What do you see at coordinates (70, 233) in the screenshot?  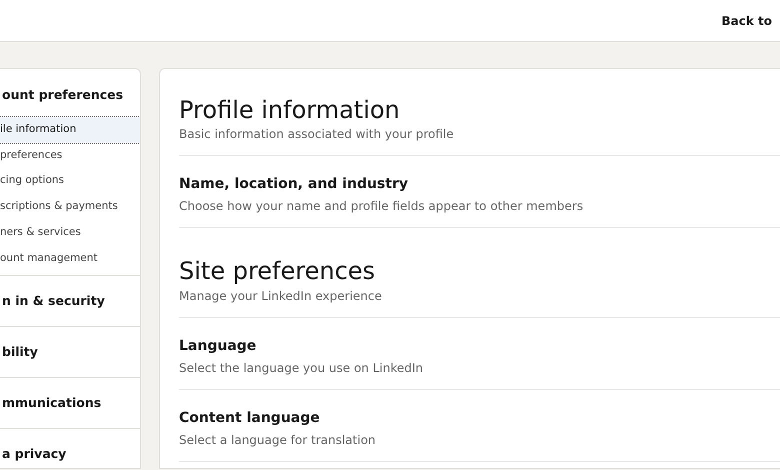 I see `sidebar-item: ners & services` at bounding box center [70, 233].